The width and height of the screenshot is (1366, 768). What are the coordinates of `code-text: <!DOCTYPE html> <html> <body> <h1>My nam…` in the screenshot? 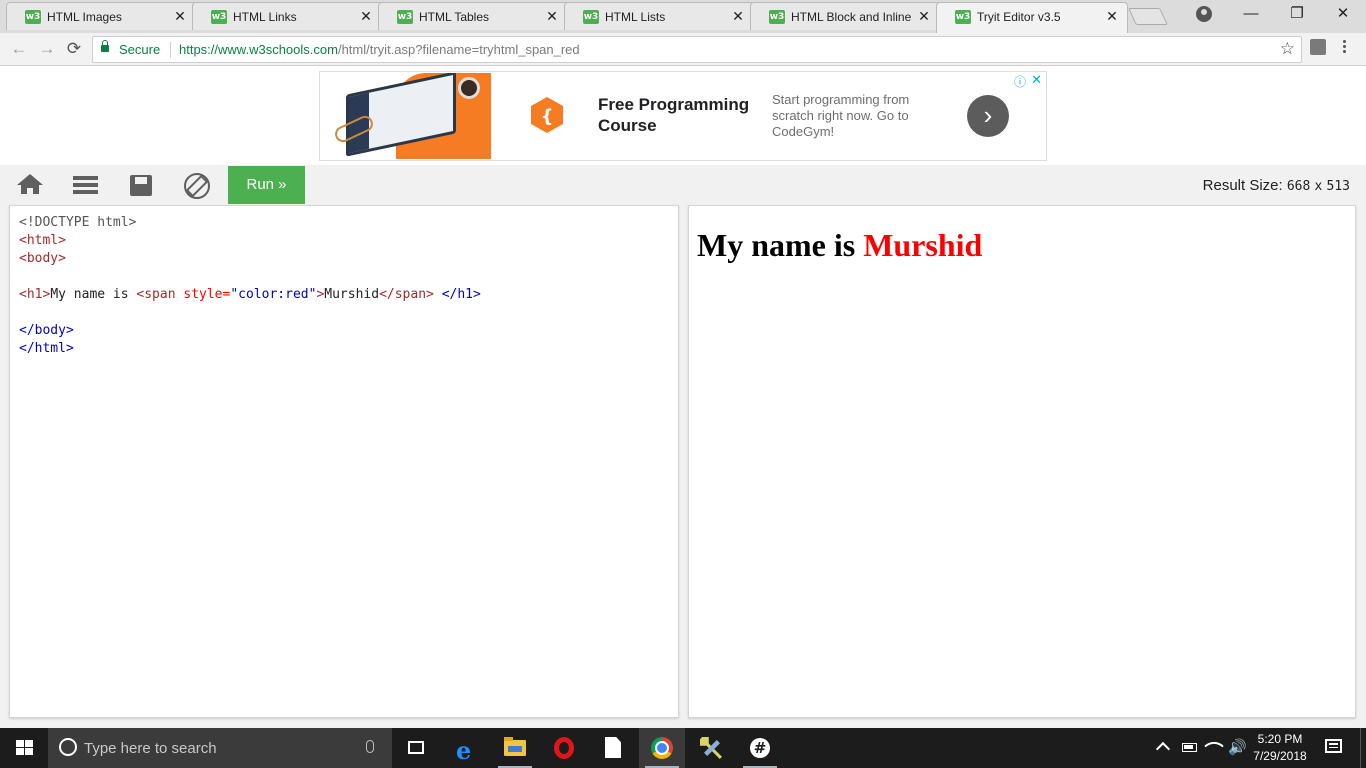 It's located at (250, 286).